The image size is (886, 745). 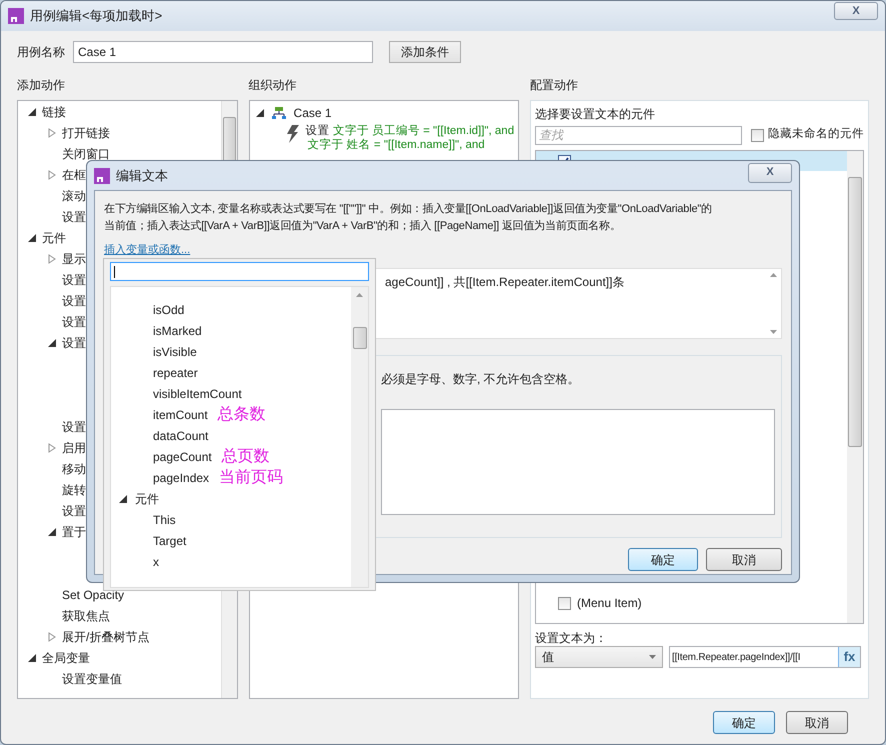 I want to click on section-heading: 组织动作, so click(x=273, y=85).